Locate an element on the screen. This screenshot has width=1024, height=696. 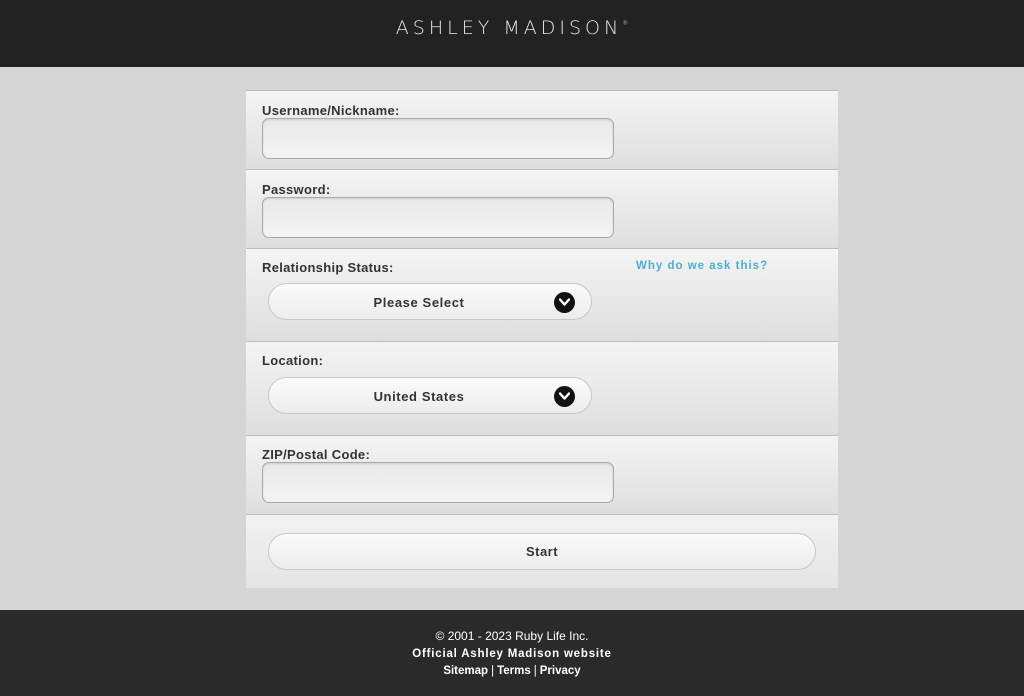
privacy-link: Privacy is located at coordinates (560, 671).